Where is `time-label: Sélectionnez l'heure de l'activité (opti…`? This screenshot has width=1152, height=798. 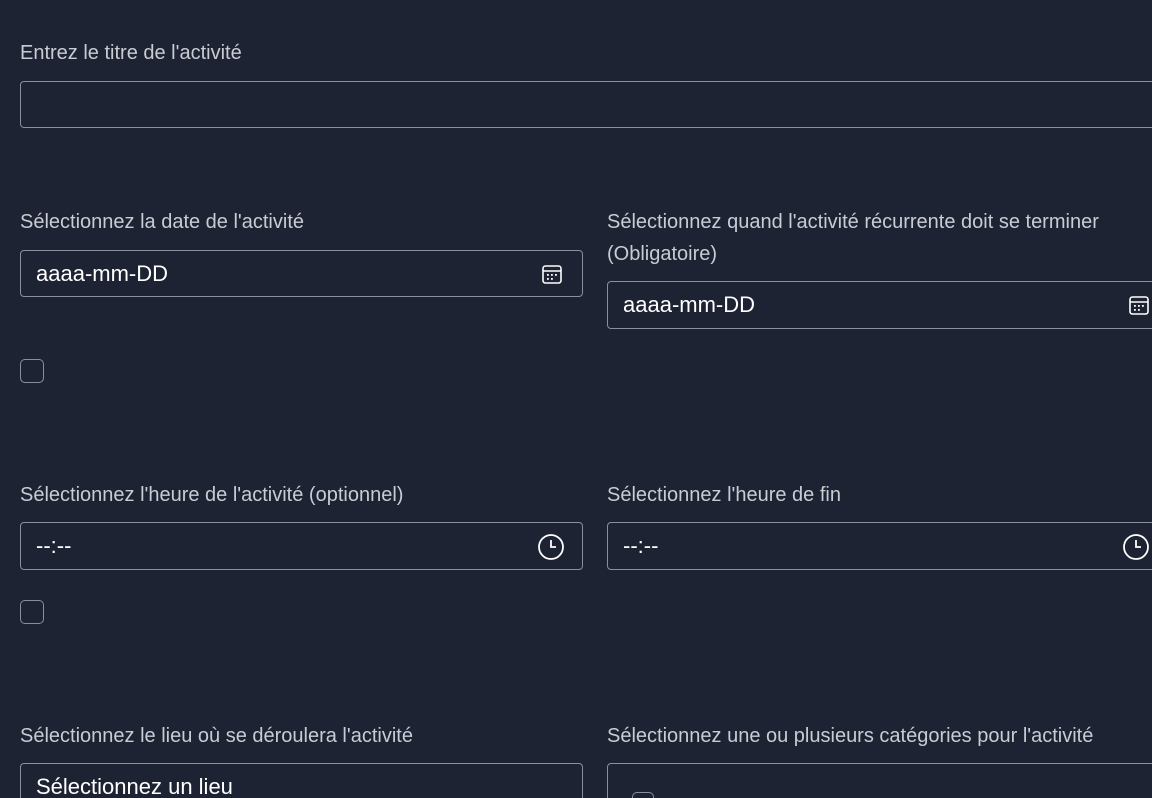 time-label: Sélectionnez l'heure de l'activité (opti… is located at coordinates (212, 495).